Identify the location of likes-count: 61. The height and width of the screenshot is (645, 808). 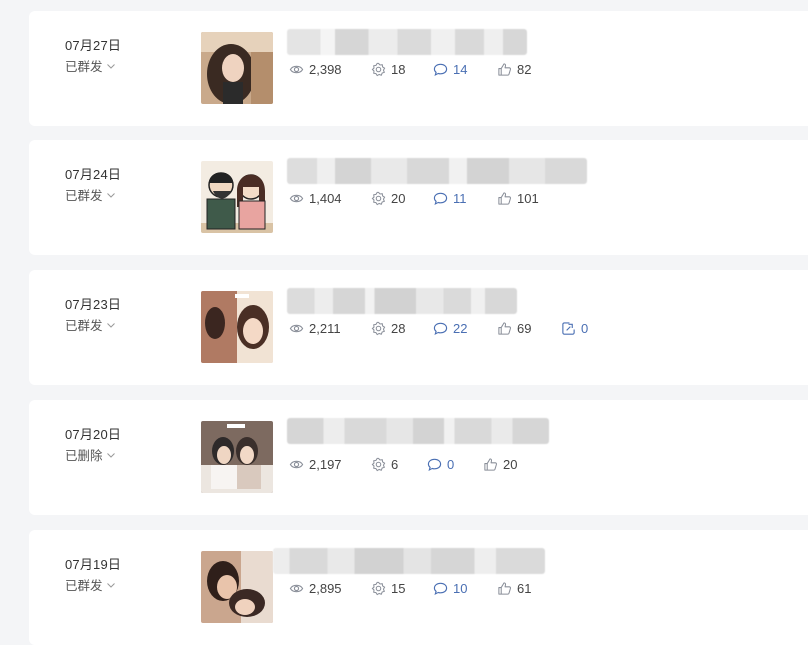
(524, 588).